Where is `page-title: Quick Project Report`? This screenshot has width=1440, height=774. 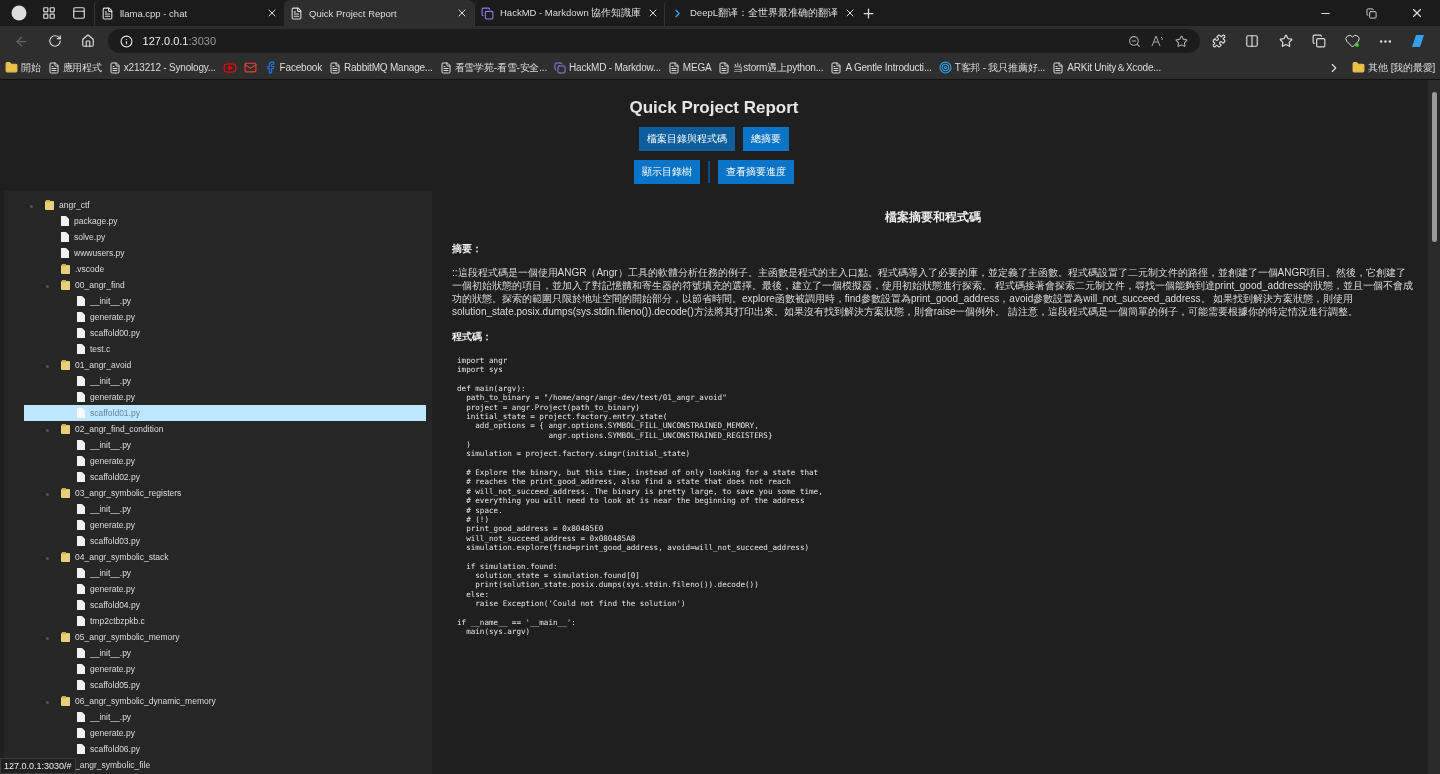
page-title: Quick Project Report is located at coordinates (714, 108).